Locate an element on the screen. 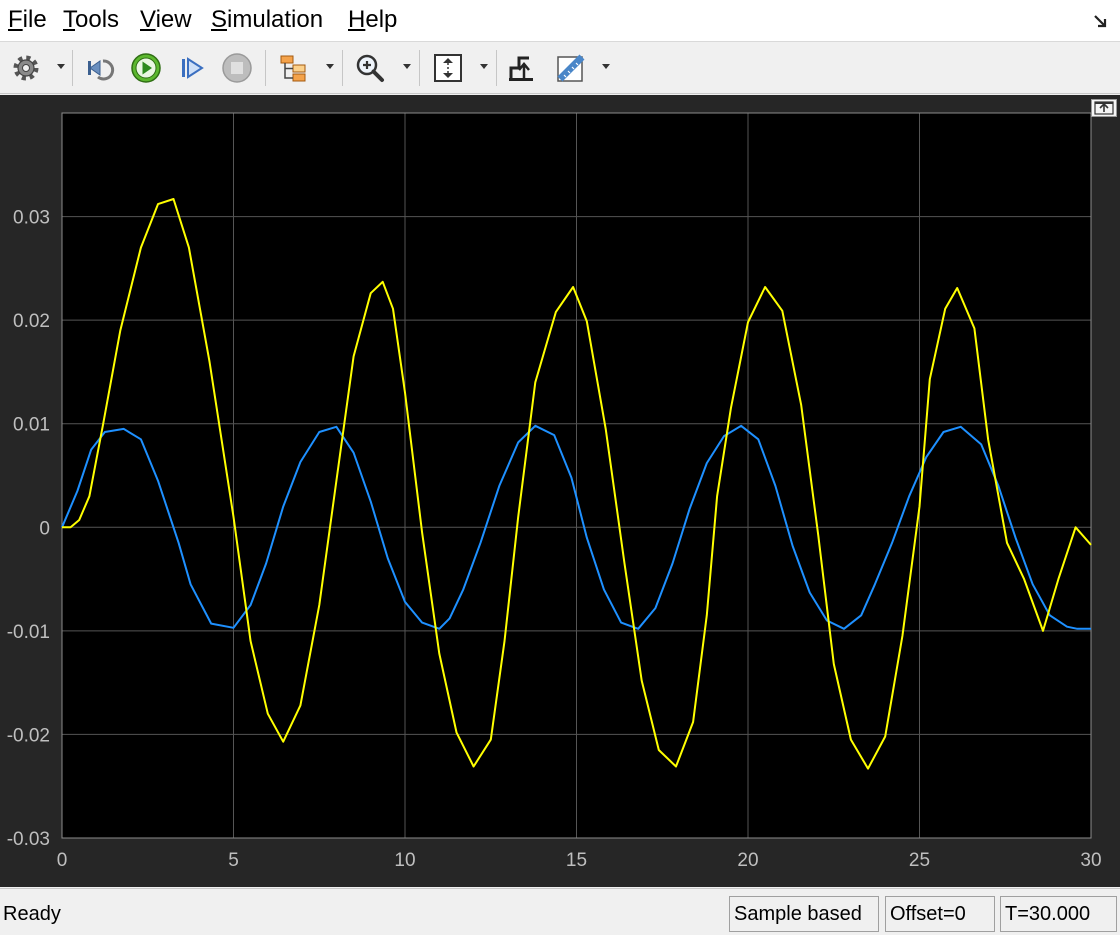 The image size is (1120, 935). measure-icon is located at coordinates (571, 68).